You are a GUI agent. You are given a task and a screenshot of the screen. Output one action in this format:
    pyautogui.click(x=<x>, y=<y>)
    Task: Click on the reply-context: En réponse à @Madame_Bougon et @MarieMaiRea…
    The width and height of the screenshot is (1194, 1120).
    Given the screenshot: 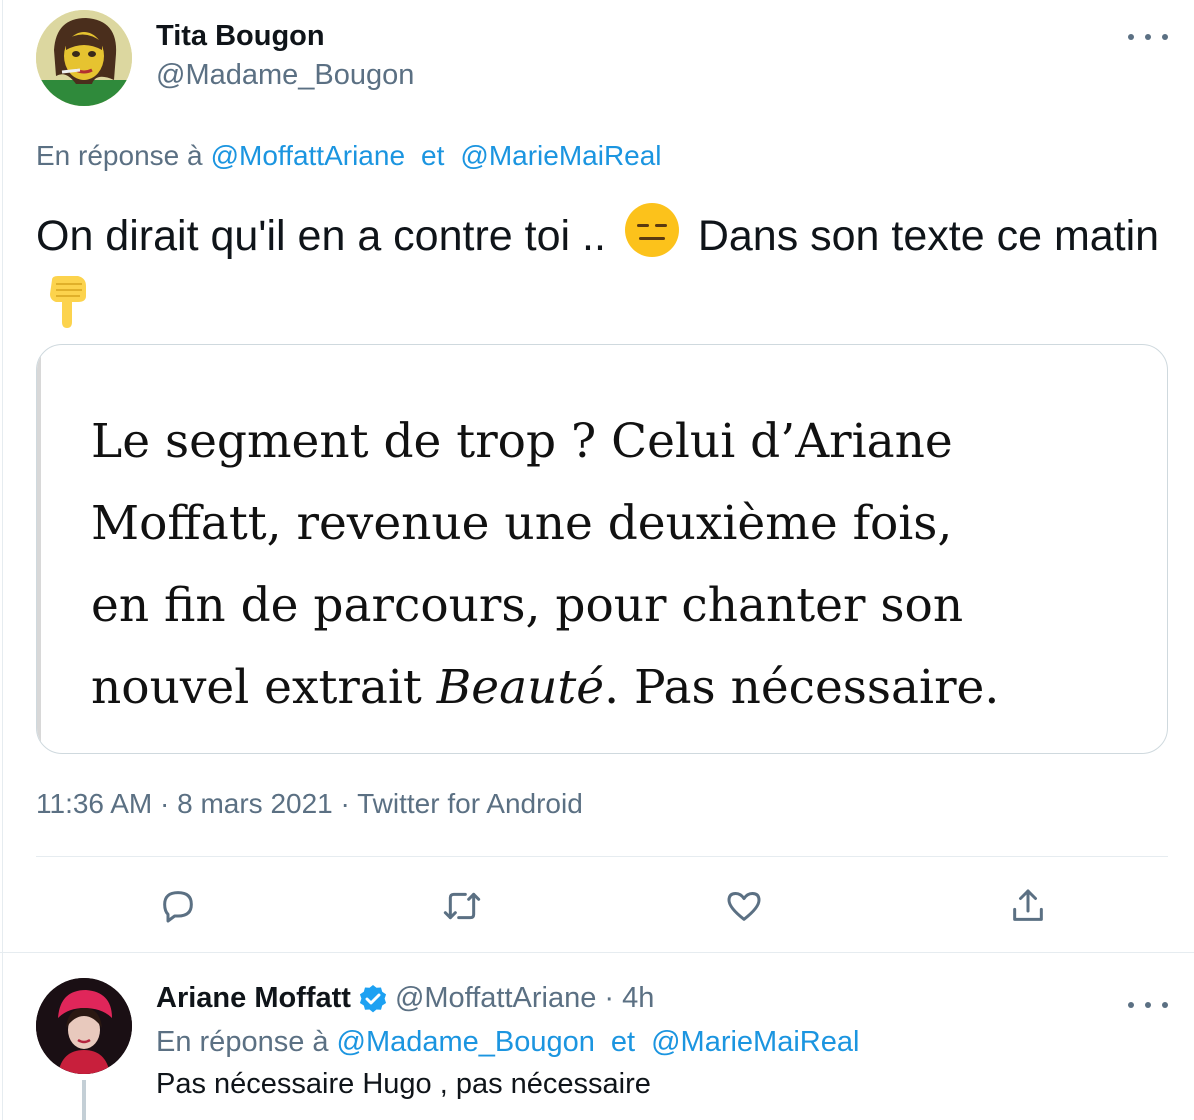 What is the action you would take?
    pyautogui.click(x=507, y=1042)
    